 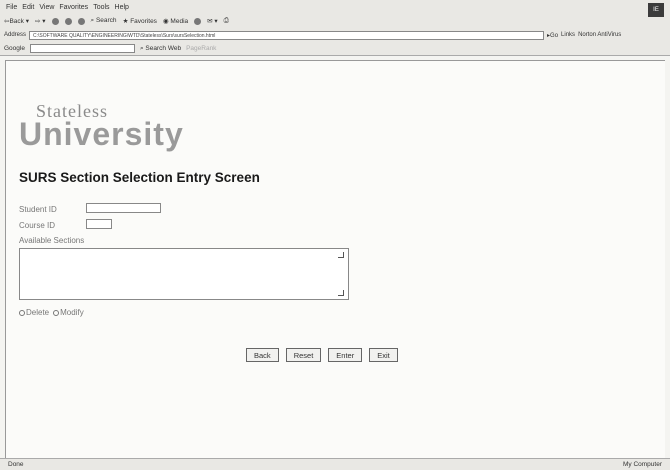 I want to click on back-form-button: Back, so click(x=262, y=355).